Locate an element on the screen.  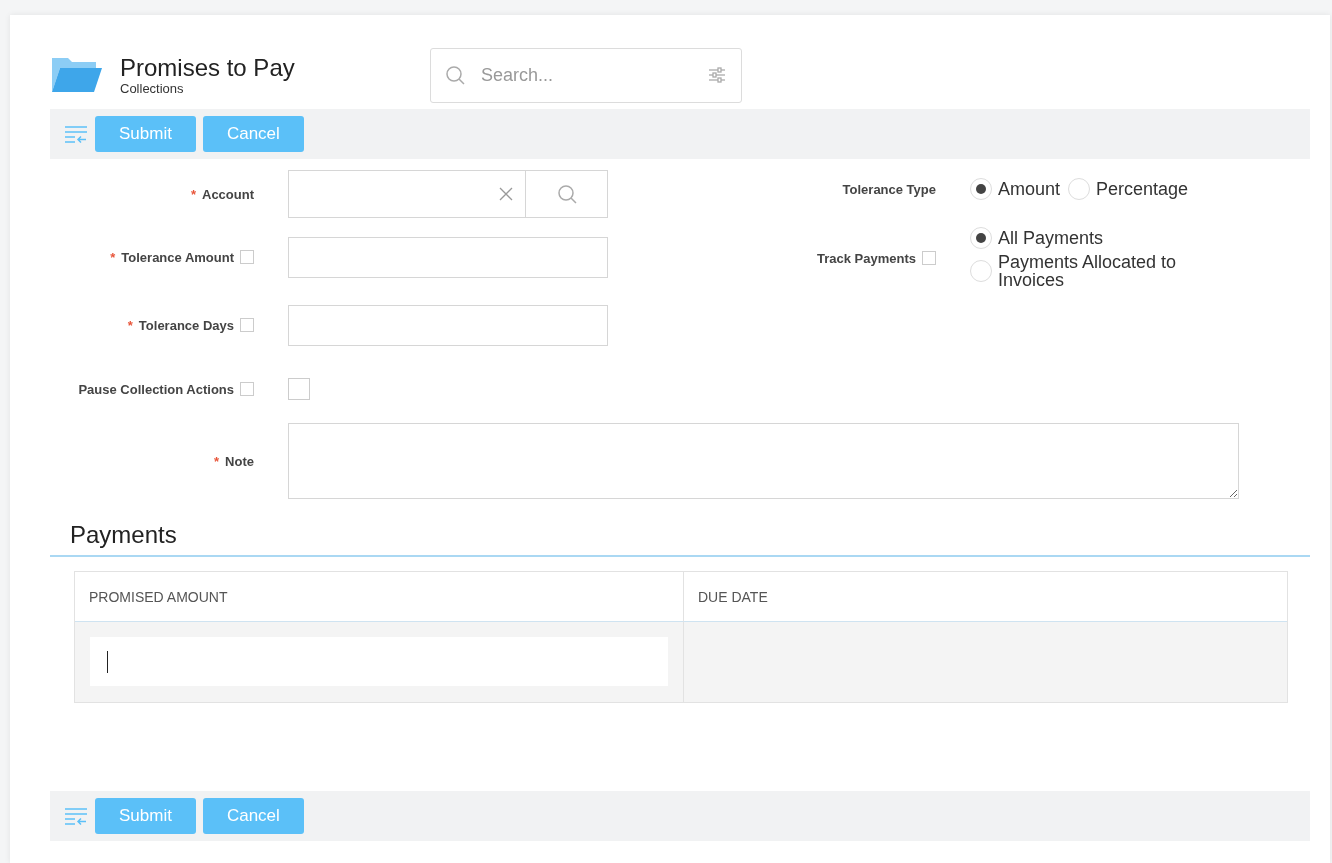
option-label: Payments Allocated to Invoices is located at coordinates (1088, 271).